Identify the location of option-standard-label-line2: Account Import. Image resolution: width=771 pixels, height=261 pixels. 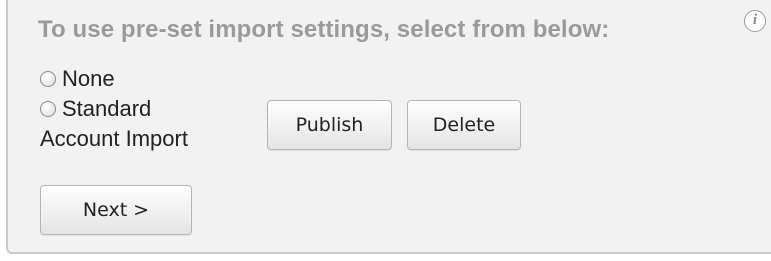
(114, 138).